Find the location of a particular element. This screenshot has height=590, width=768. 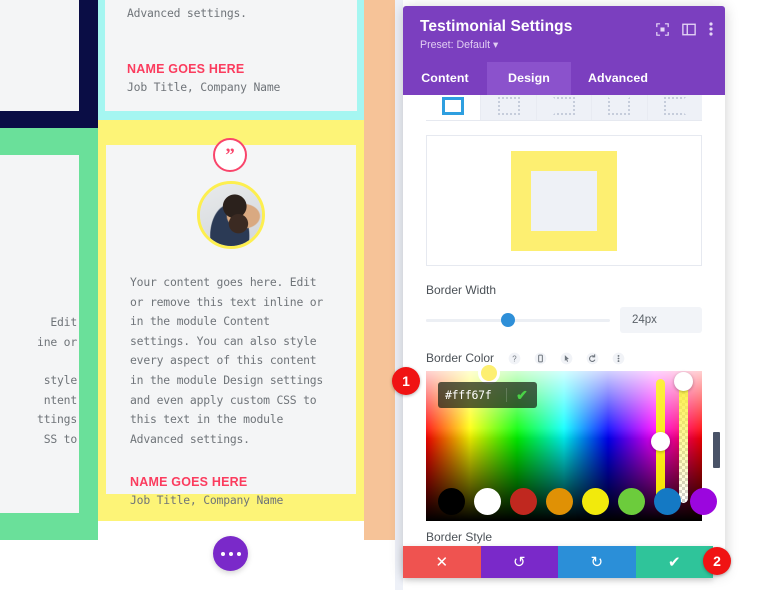

tab-advanced: Advanced is located at coordinates (618, 78).